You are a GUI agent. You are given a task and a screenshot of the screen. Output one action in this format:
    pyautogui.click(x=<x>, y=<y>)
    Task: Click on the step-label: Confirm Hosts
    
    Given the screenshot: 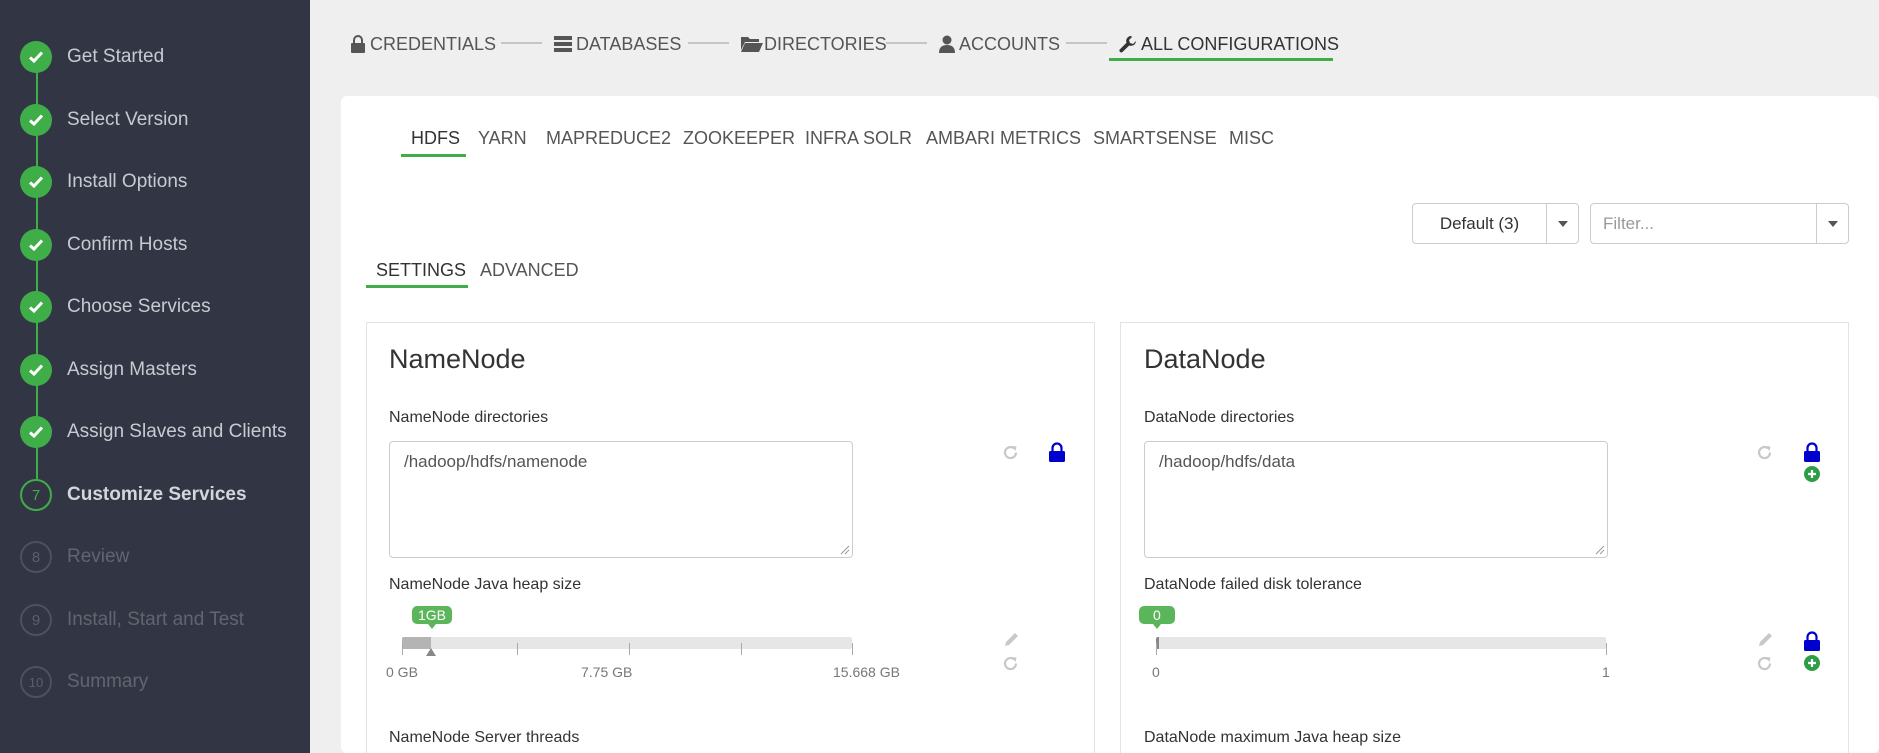 What is the action you would take?
    pyautogui.click(x=127, y=244)
    